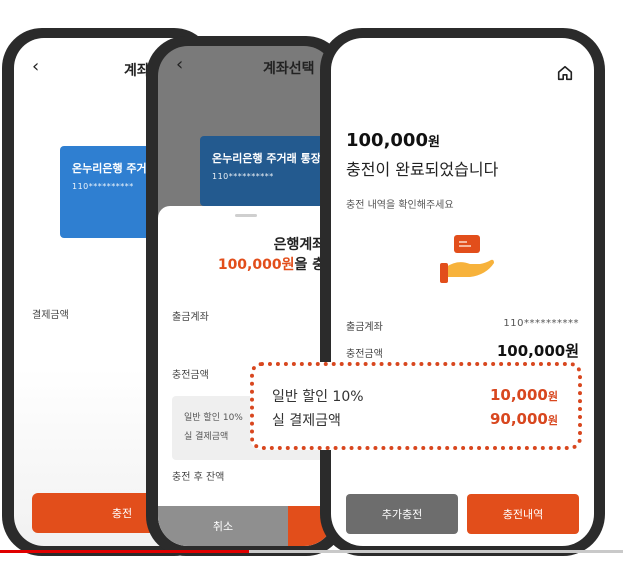 The image size is (623, 561). I want to click on bank-card: 온누리은행 주거래 통장 110**********, so click(267, 171).